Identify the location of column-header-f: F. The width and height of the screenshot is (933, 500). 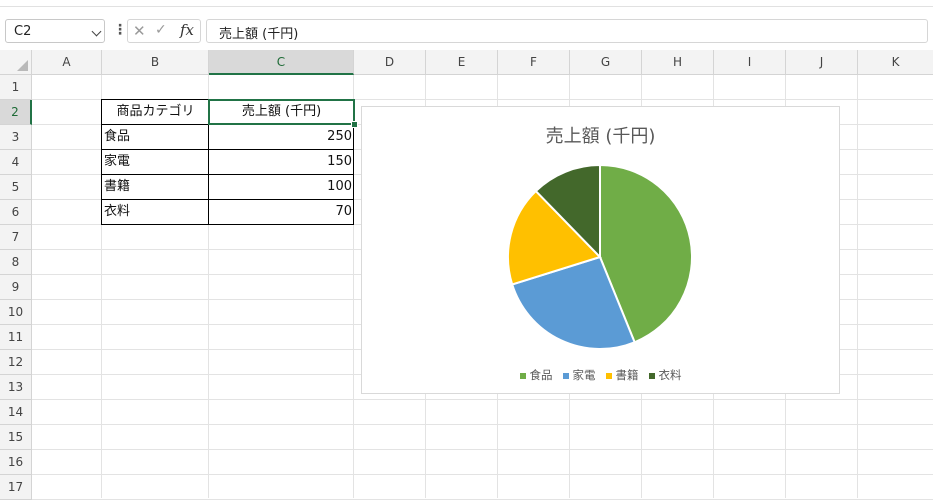
(534, 62).